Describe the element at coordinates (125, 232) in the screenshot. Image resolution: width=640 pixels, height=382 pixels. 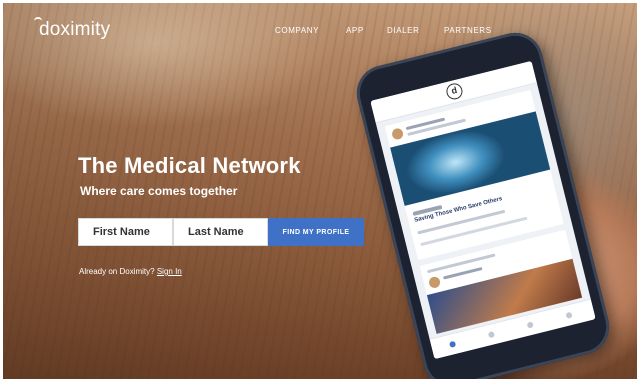
I see `first-name-field: First Name` at that location.